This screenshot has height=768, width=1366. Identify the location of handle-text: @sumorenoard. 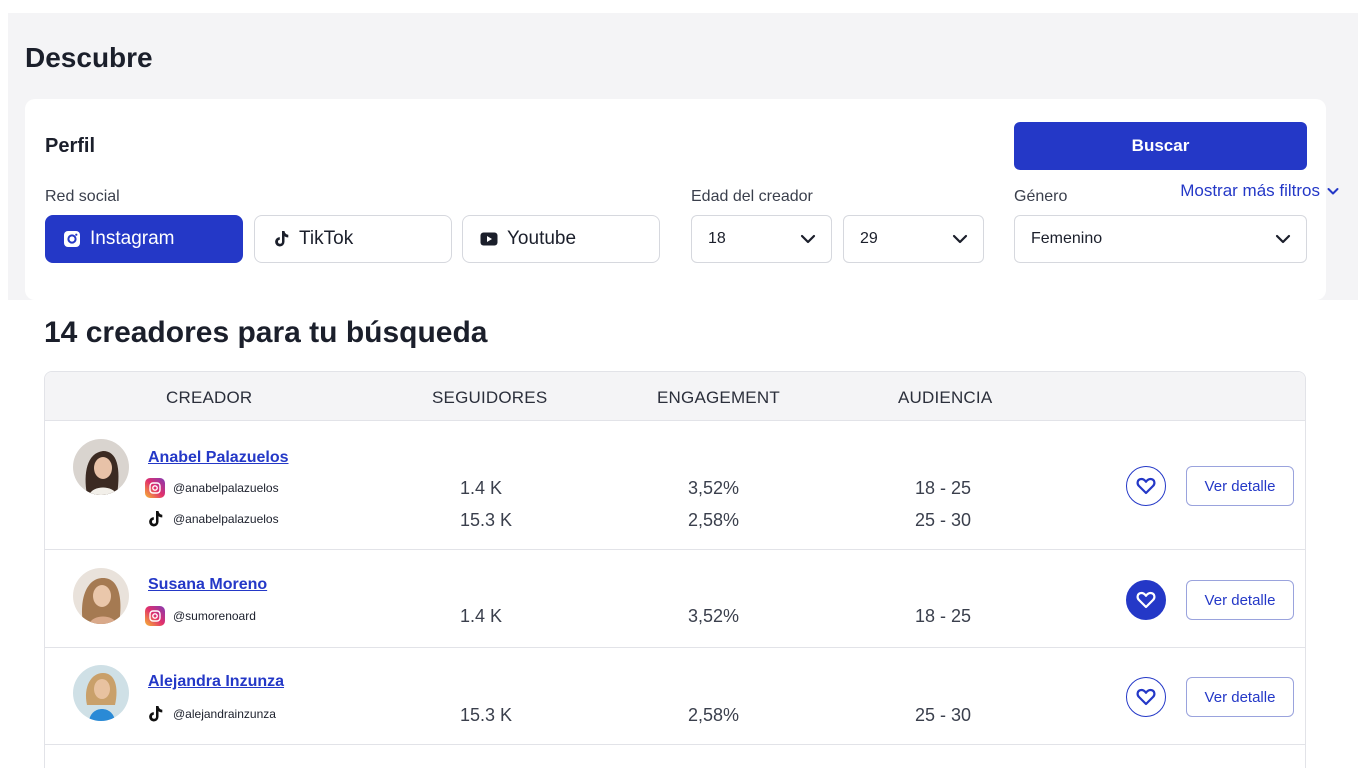
(214, 616).